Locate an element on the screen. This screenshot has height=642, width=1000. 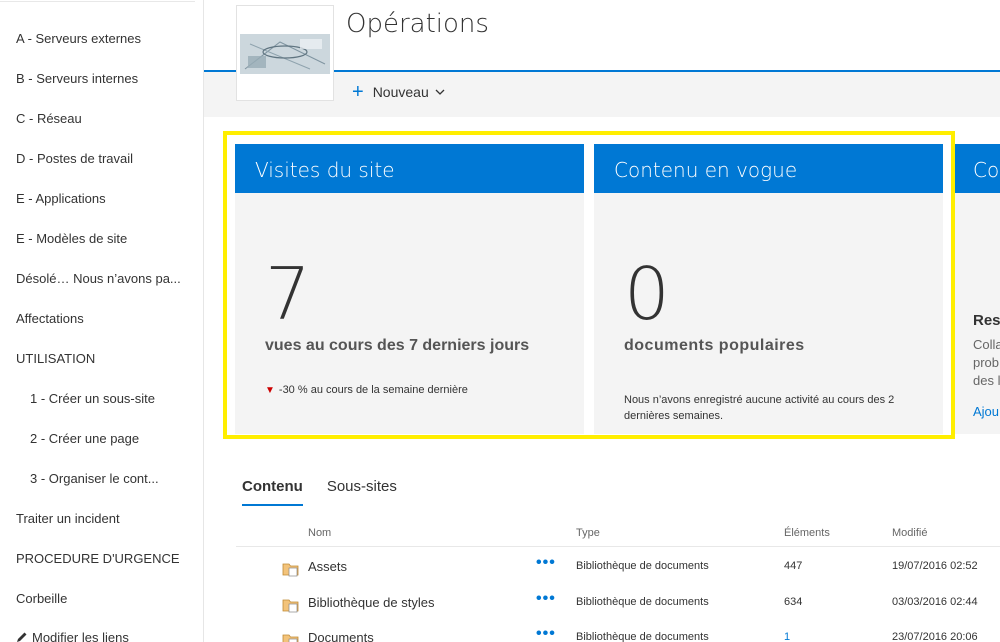
partial-card-line: Colla is located at coordinates (986, 344).